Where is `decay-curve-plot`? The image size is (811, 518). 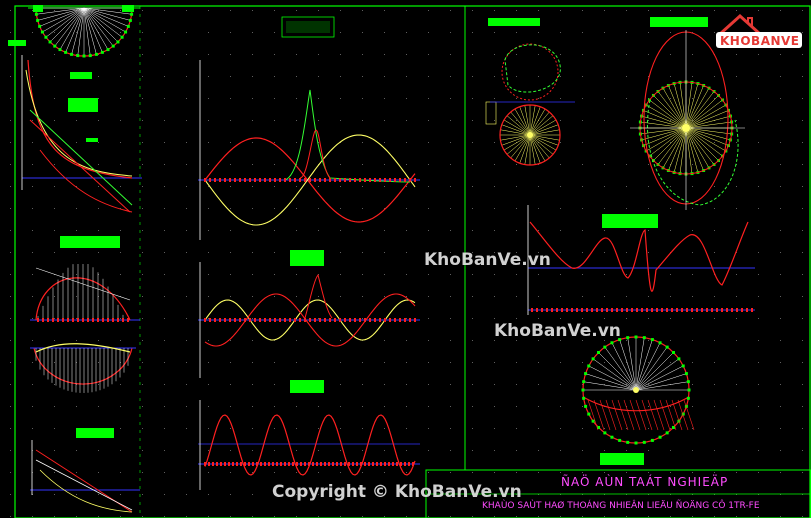 decay-curve-plot is located at coordinates (81, 134).